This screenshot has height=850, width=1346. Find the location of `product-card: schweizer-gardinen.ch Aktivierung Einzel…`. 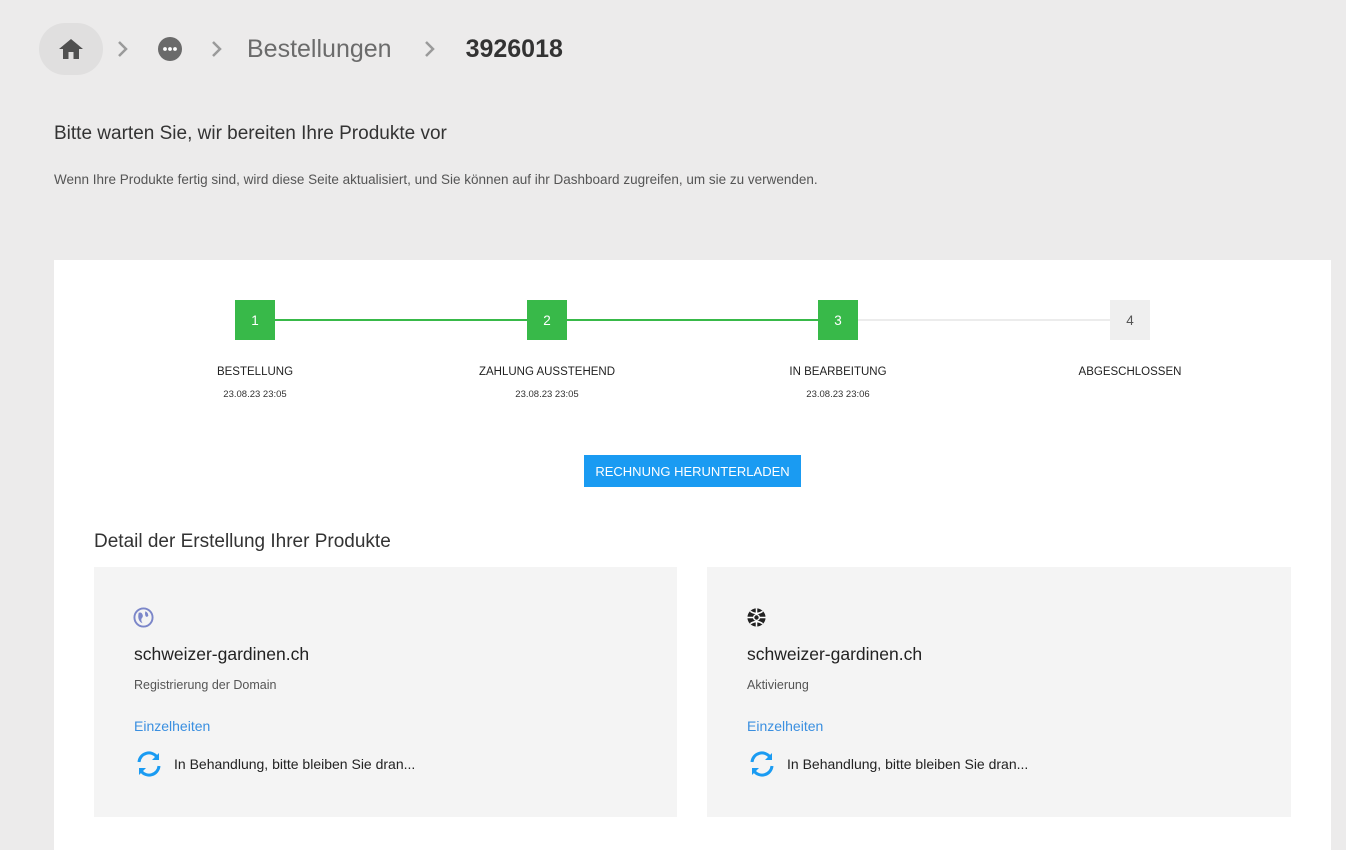

product-card: schweizer-gardinen.ch Aktivierung Einzel… is located at coordinates (999, 692).